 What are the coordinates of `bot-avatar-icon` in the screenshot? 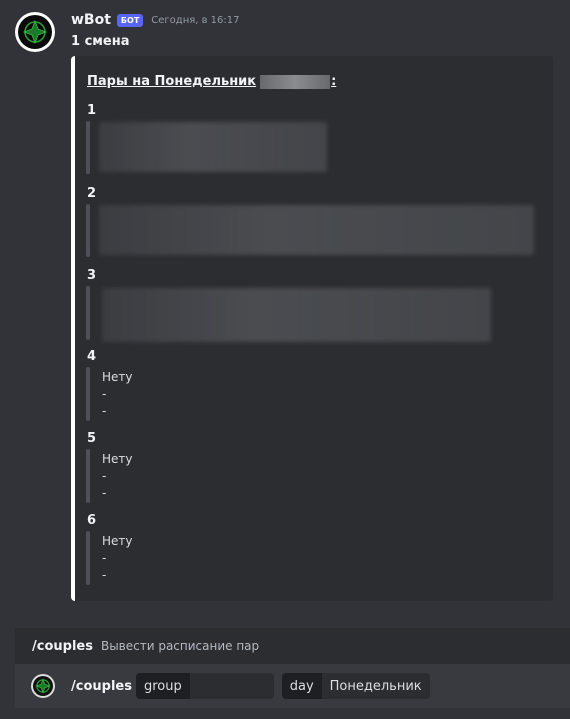 It's located at (35, 32).